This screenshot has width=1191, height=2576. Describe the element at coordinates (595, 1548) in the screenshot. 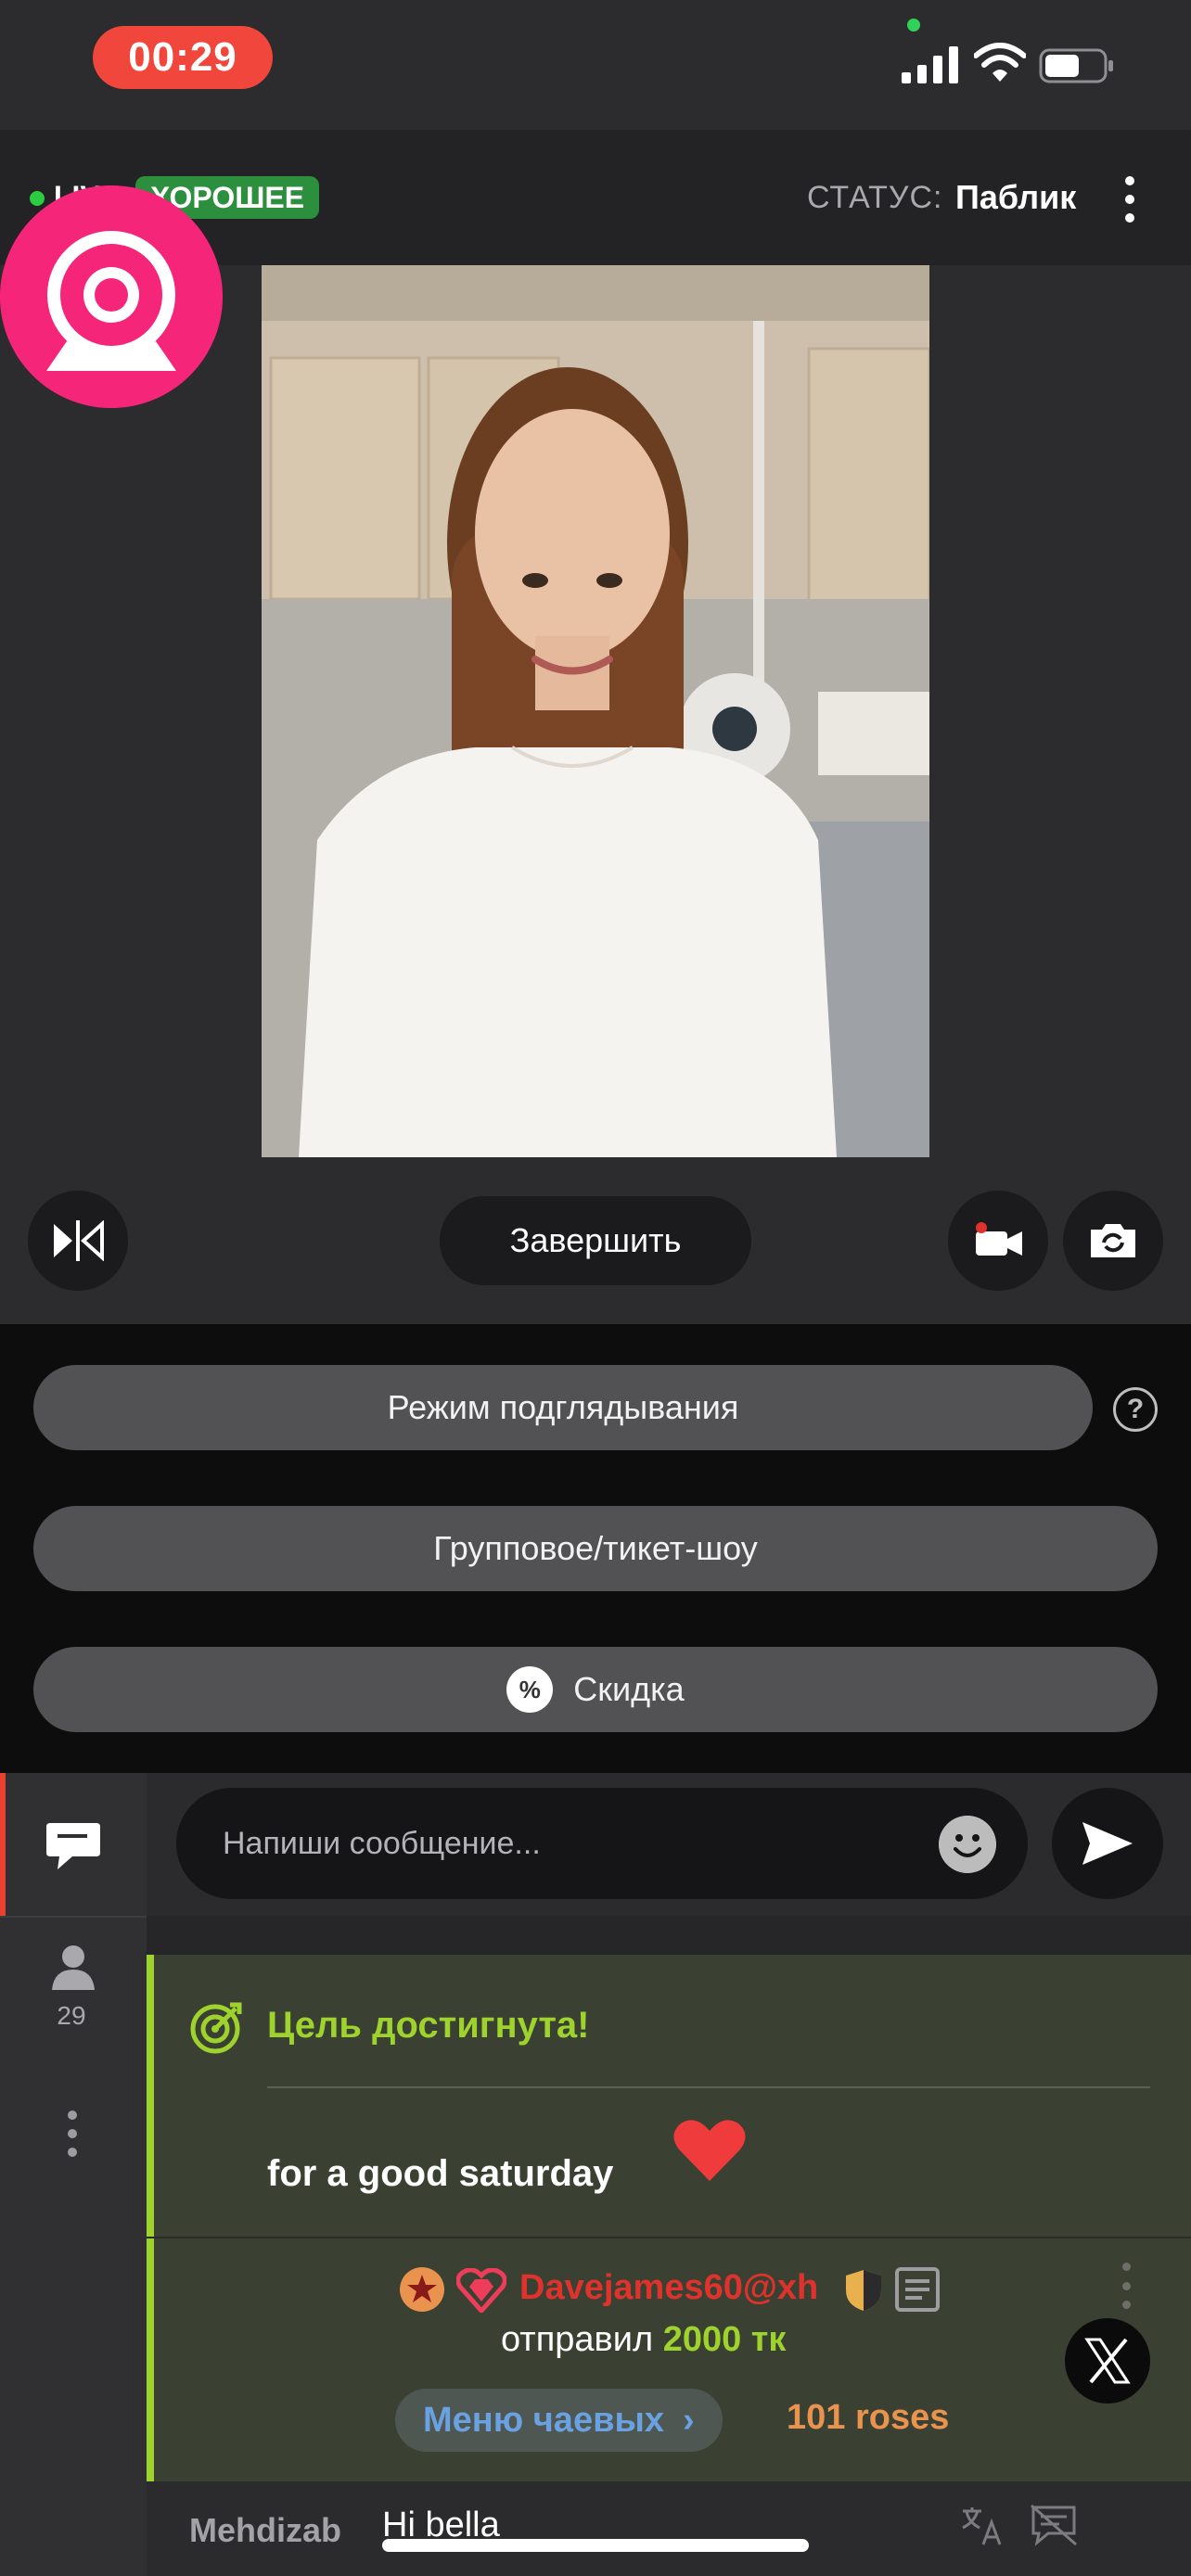

I see `group-ticket-show-button: Групповое/тикет-шоу` at that location.